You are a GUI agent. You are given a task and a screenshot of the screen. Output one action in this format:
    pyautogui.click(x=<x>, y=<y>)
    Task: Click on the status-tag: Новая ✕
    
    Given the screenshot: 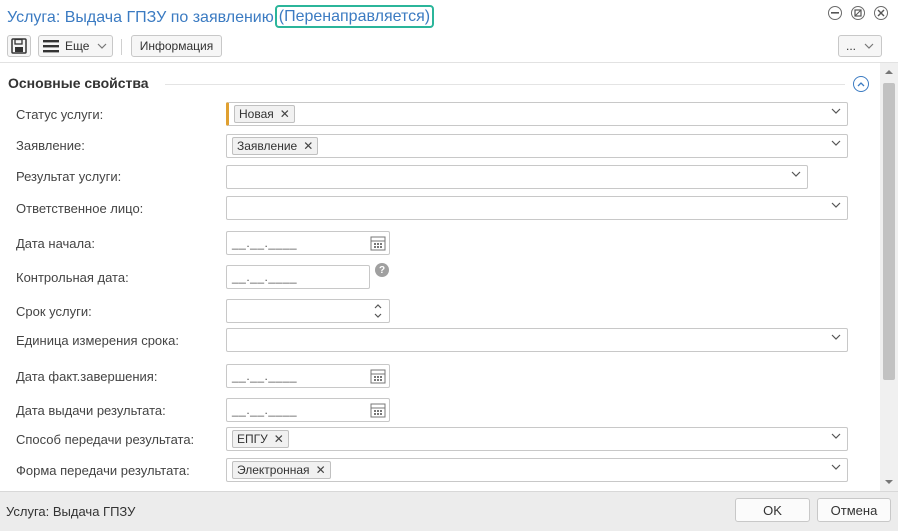 What is the action you would take?
    pyautogui.click(x=264, y=114)
    